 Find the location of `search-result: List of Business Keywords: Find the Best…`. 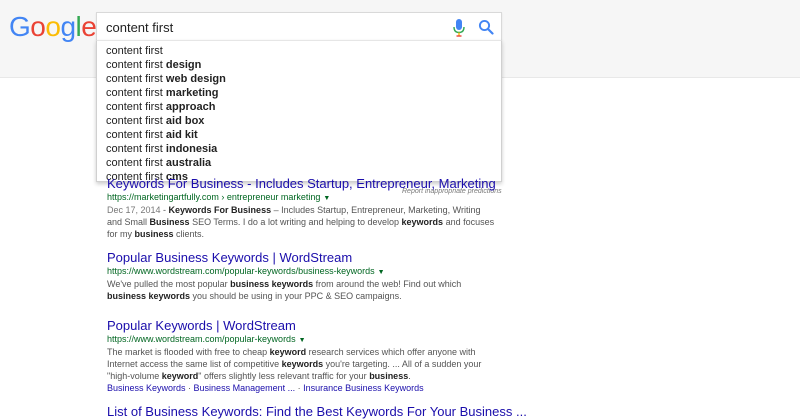

search-result: List of Business Keywords: Find the Best… is located at coordinates (317, 412).